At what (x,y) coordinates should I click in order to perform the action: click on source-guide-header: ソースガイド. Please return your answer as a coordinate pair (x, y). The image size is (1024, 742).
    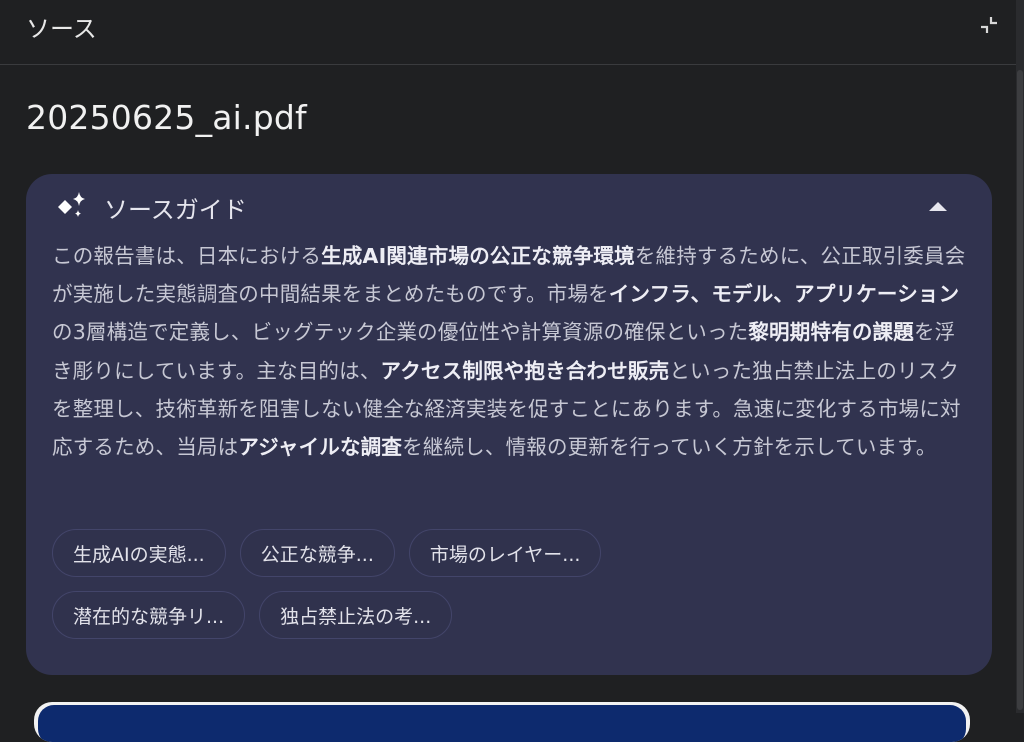
    Looking at the image, I should click on (150, 207).